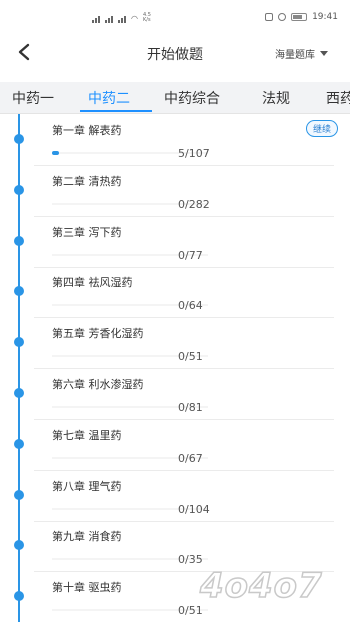 The width and height of the screenshot is (350, 622). Describe the element at coordinates (192, 98) in the screenshot. I see `tab-zhongyao-zonghe: 中药综合` at that location.